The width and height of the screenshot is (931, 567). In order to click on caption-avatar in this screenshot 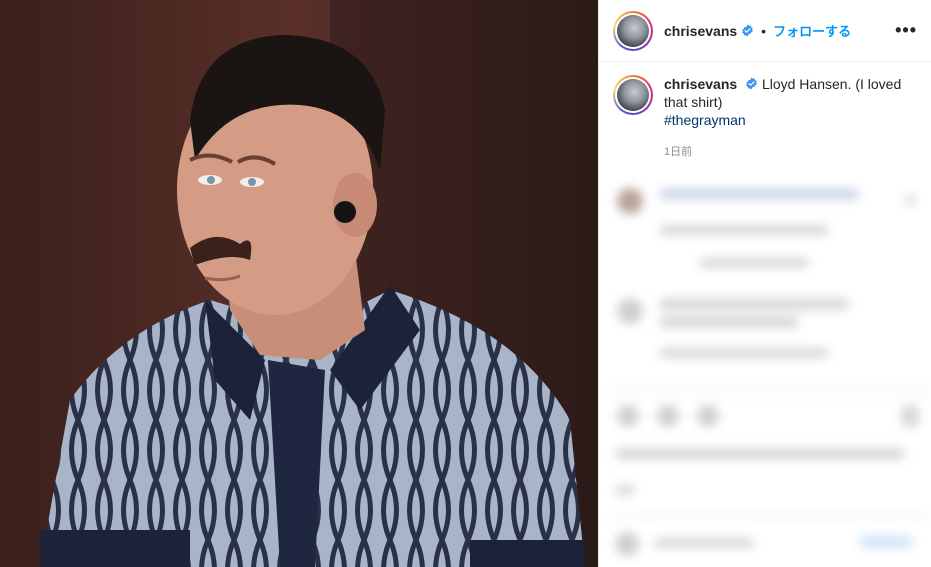, I will do `click(633, 95)`.